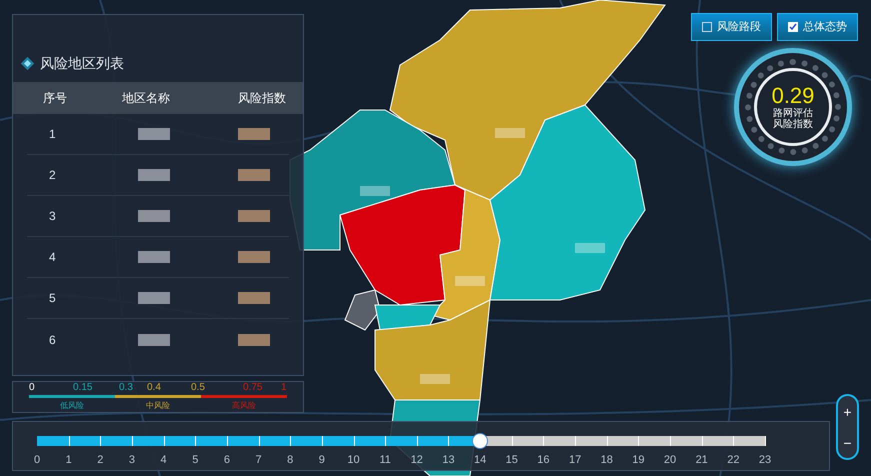  Describe the element at coordinates (793, 113) in the screenshot. I see `gauge-caption: 路网评估` at that location.